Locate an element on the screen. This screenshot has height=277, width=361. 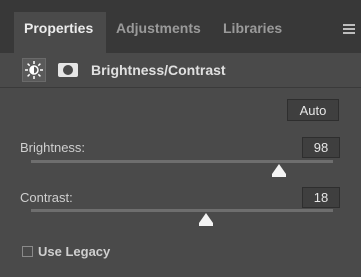
layer-mask-icon is located at coordinates (68, 70).